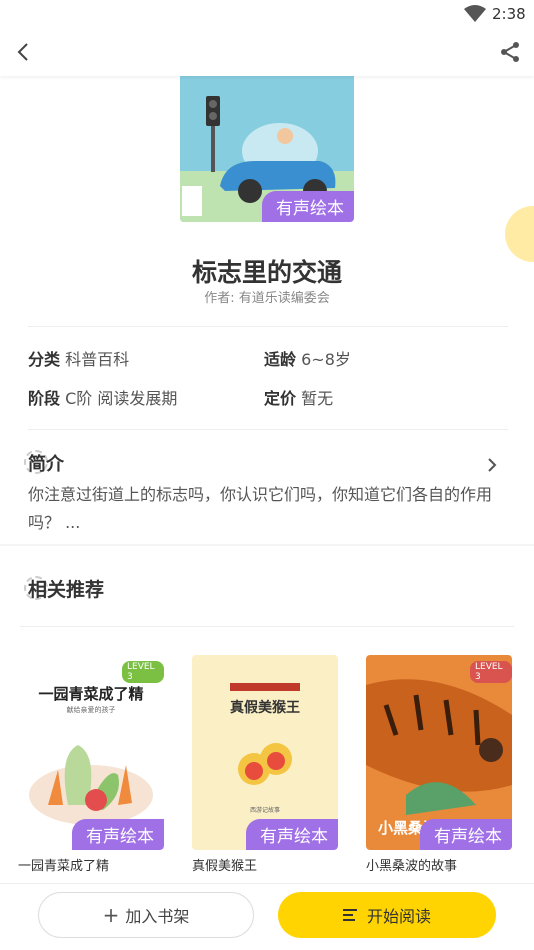 Image resolution: width=534 pixels, height=950 pixels. I want to click on category-value: 科普百科, so click(97, 359).